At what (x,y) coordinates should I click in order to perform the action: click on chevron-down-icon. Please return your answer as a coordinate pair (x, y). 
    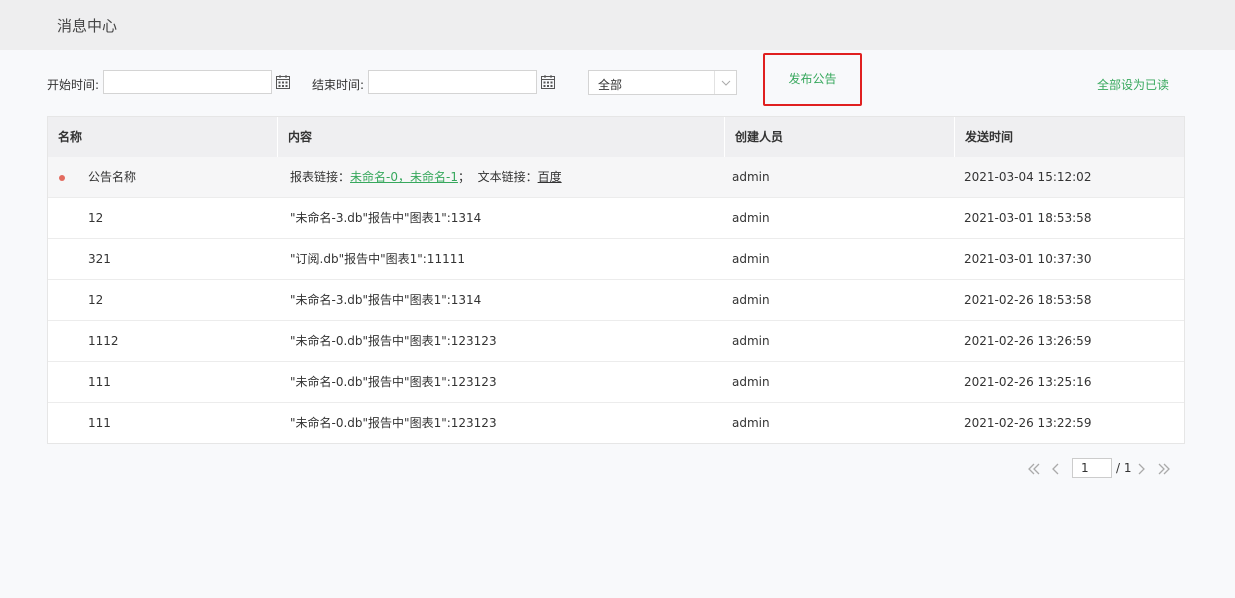
    Looking at the image, I should click on (726, 83).